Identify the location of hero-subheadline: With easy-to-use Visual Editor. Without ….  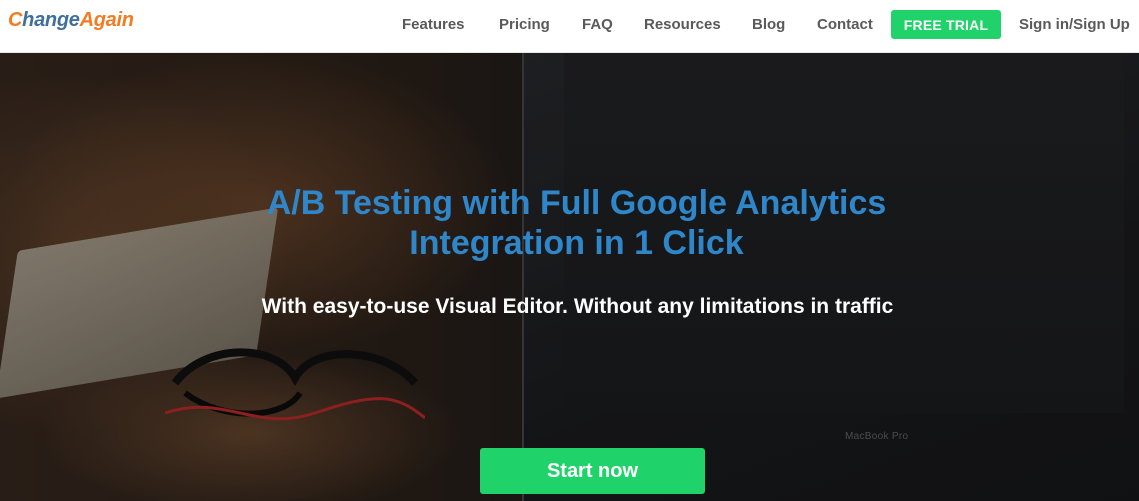
(577, 306).